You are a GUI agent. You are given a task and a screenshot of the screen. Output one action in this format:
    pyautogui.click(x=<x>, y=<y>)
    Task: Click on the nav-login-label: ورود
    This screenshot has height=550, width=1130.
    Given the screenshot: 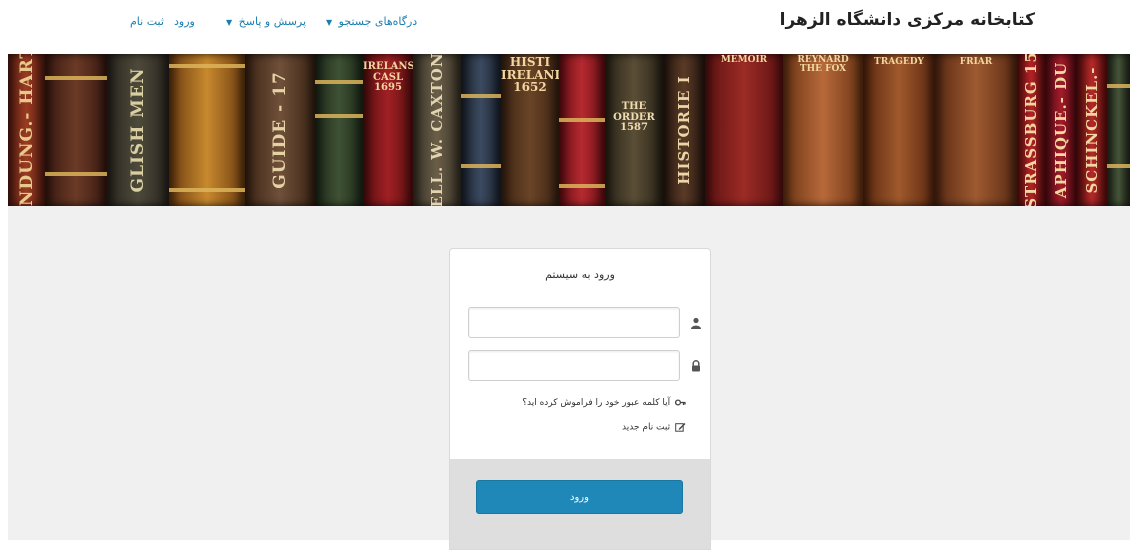 What is the action you would take?
    pyautogui.click(x=184, y=21)
    